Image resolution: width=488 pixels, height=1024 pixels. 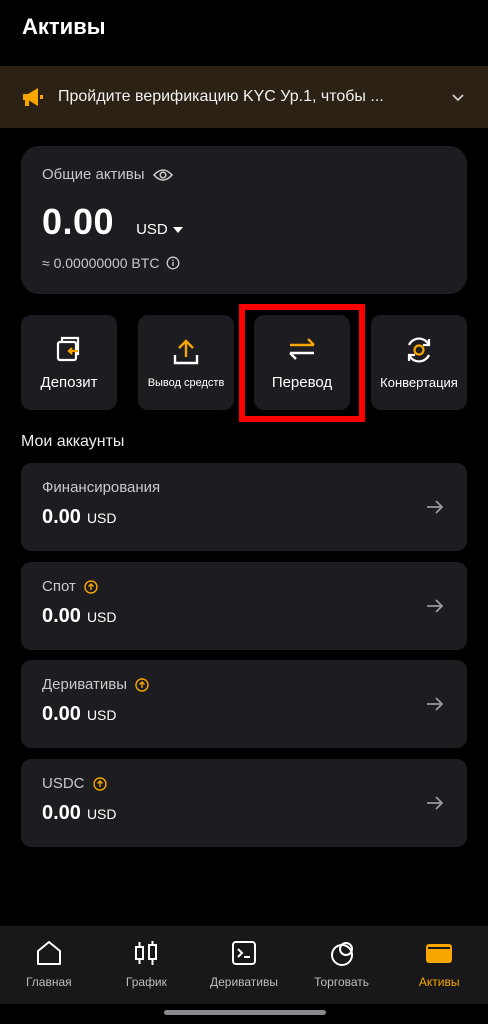 I want to click on page-title: Активы, so click(x=64, y=26).